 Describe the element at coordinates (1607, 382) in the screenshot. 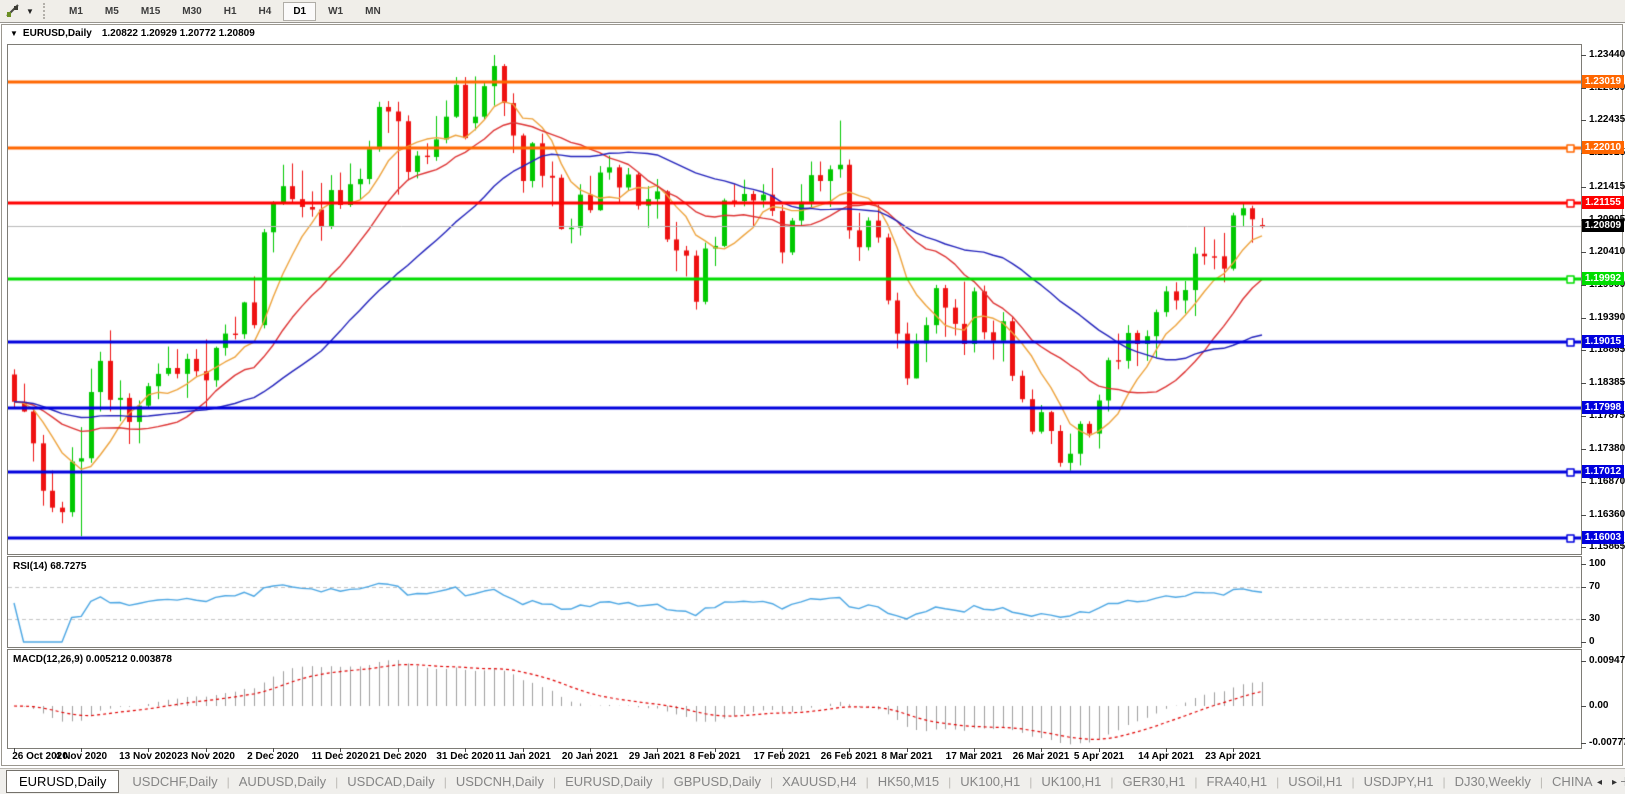

I see `price-tick-label: 1.18385` at that location.